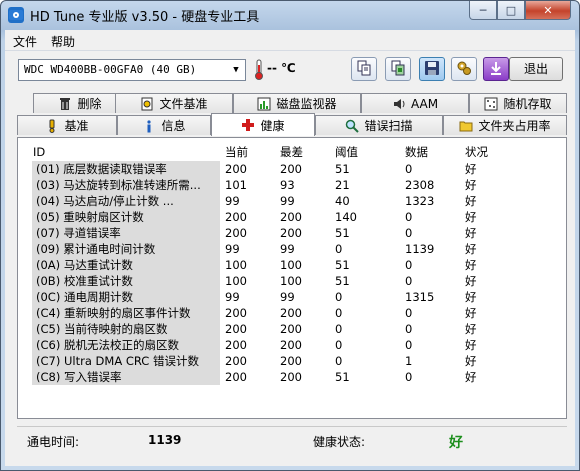 This screenshot has height=471, width=580. What do you see at coordinates (432, 69) in the screenshot?
I see `save-button` at bounding box center [432, 69].